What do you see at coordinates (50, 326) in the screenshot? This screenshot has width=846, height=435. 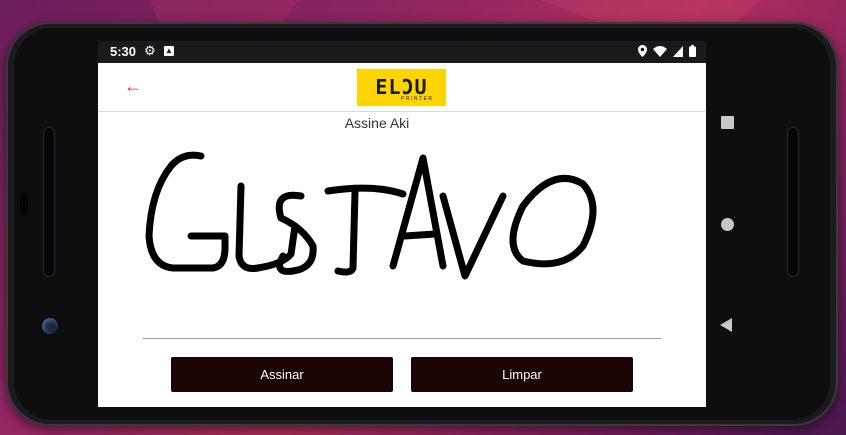 I see `camera` at bounding box center [50, 326].